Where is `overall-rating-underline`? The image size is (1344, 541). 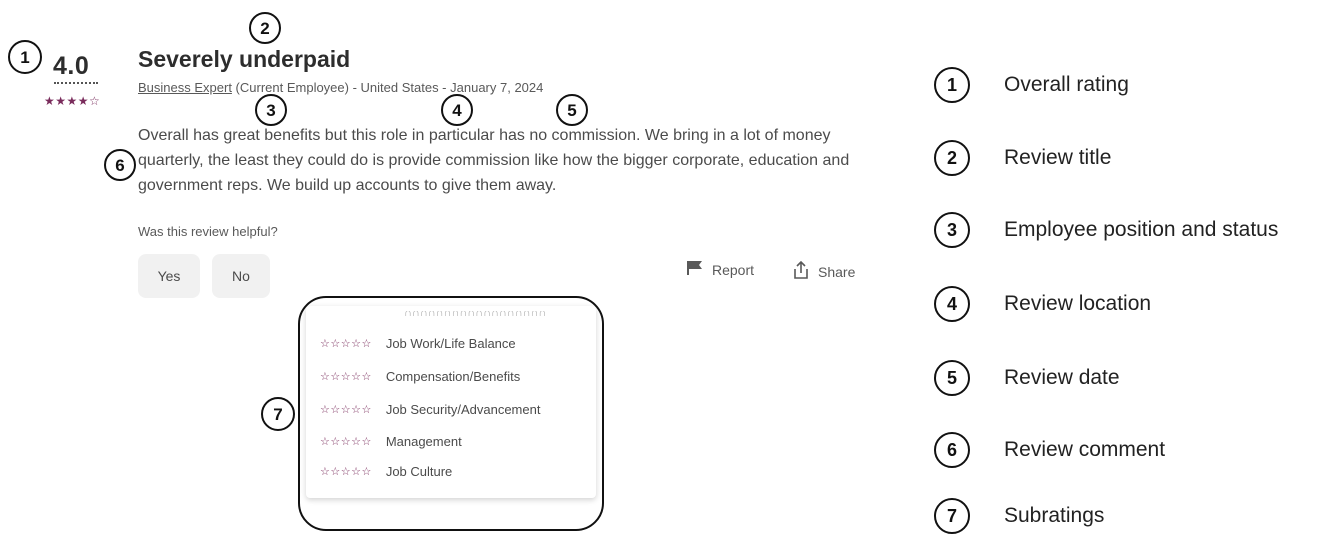 overall-rating-underline is located at coordinates (76, 83).